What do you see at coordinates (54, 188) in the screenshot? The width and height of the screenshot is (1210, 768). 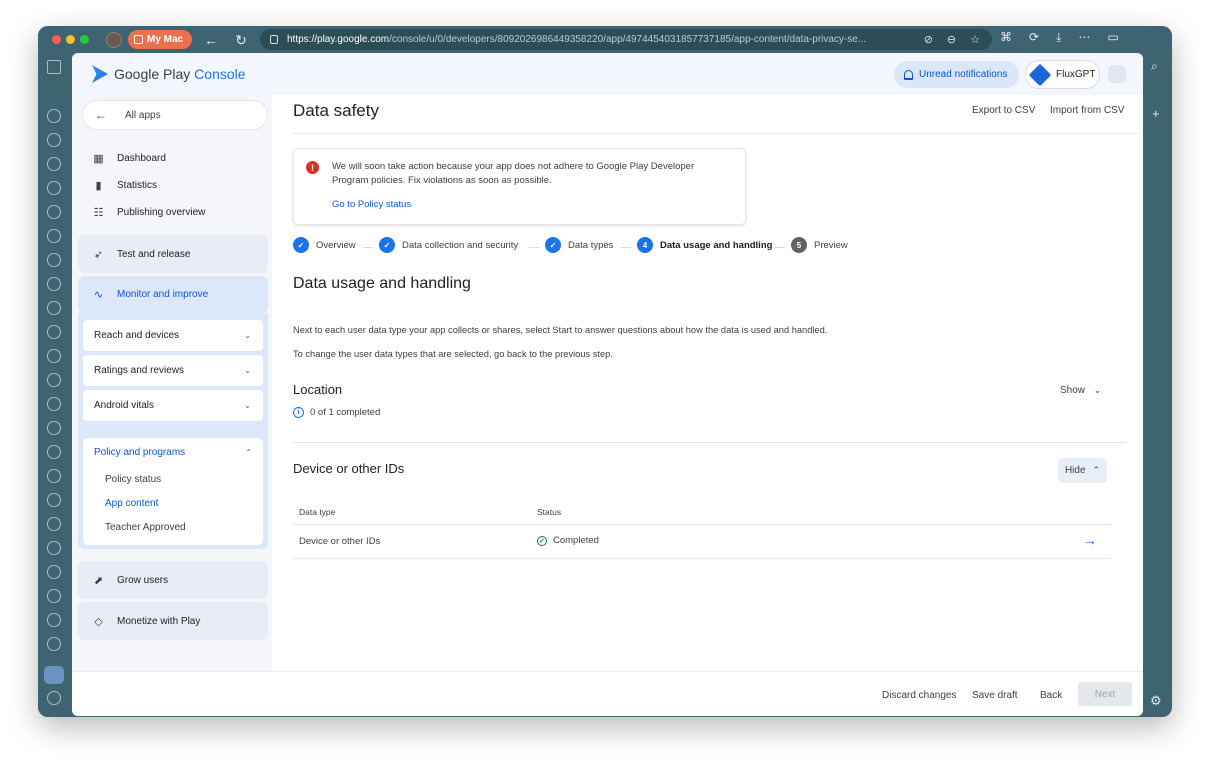 I see `globe-icon` at bounding box center [54, 188].